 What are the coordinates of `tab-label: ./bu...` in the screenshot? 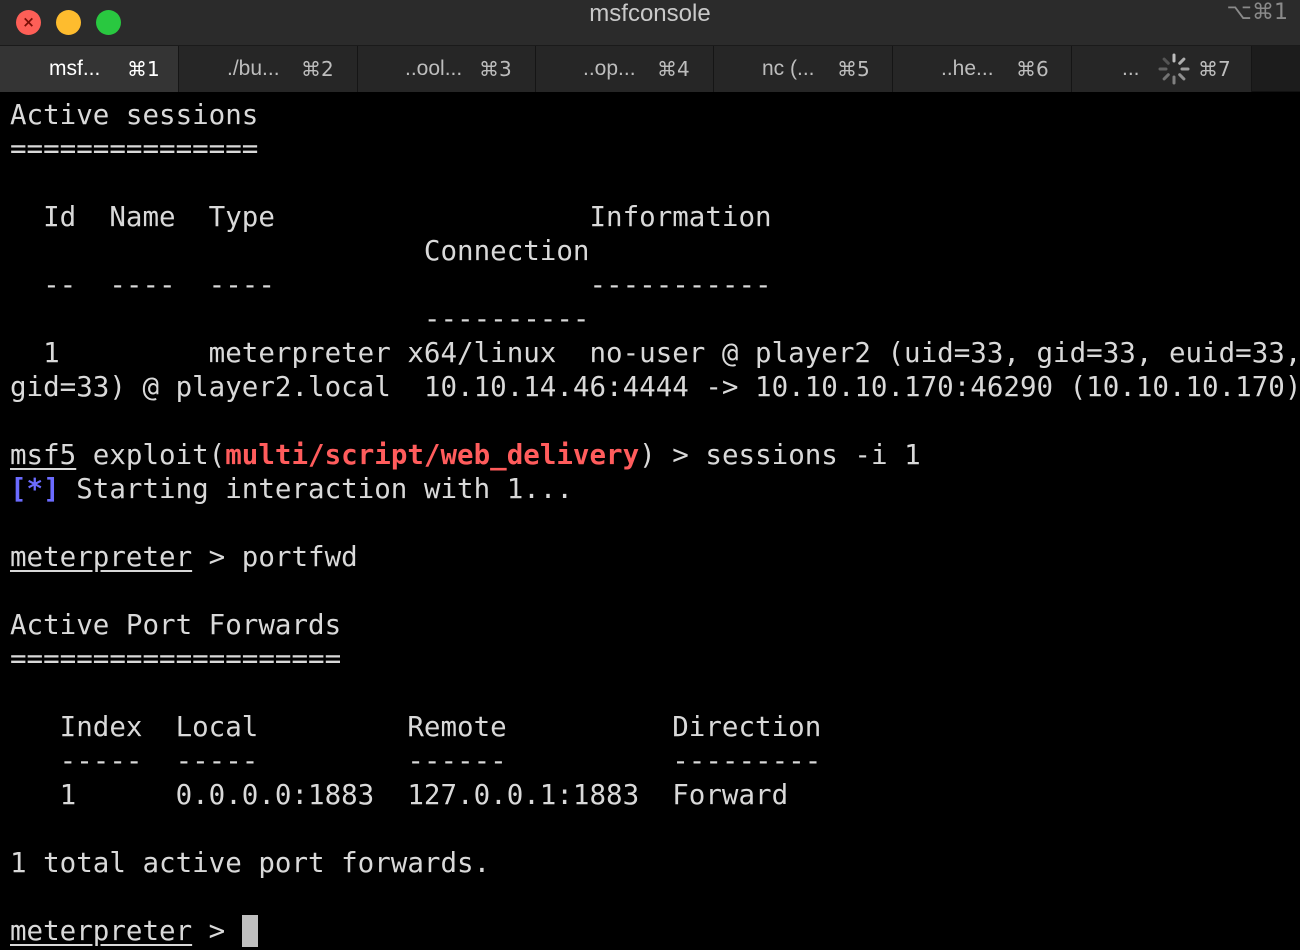 It's located at (253, 68).